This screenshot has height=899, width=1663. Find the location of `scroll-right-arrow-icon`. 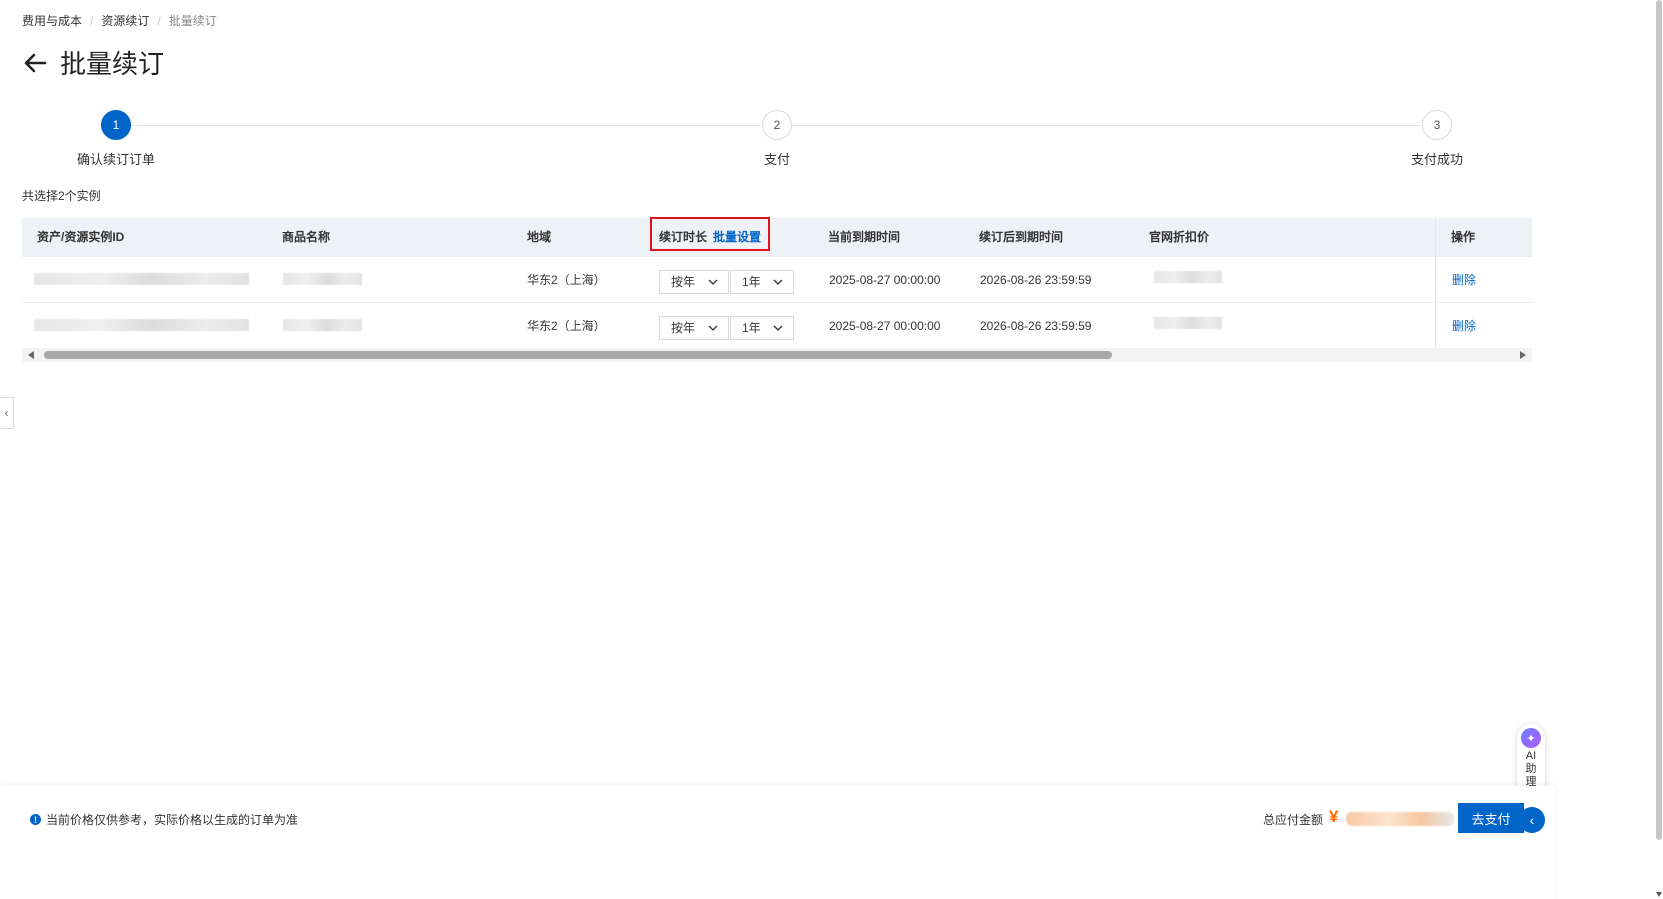

scroll-right-arrow-icon is located at coordinates (1523, 355).